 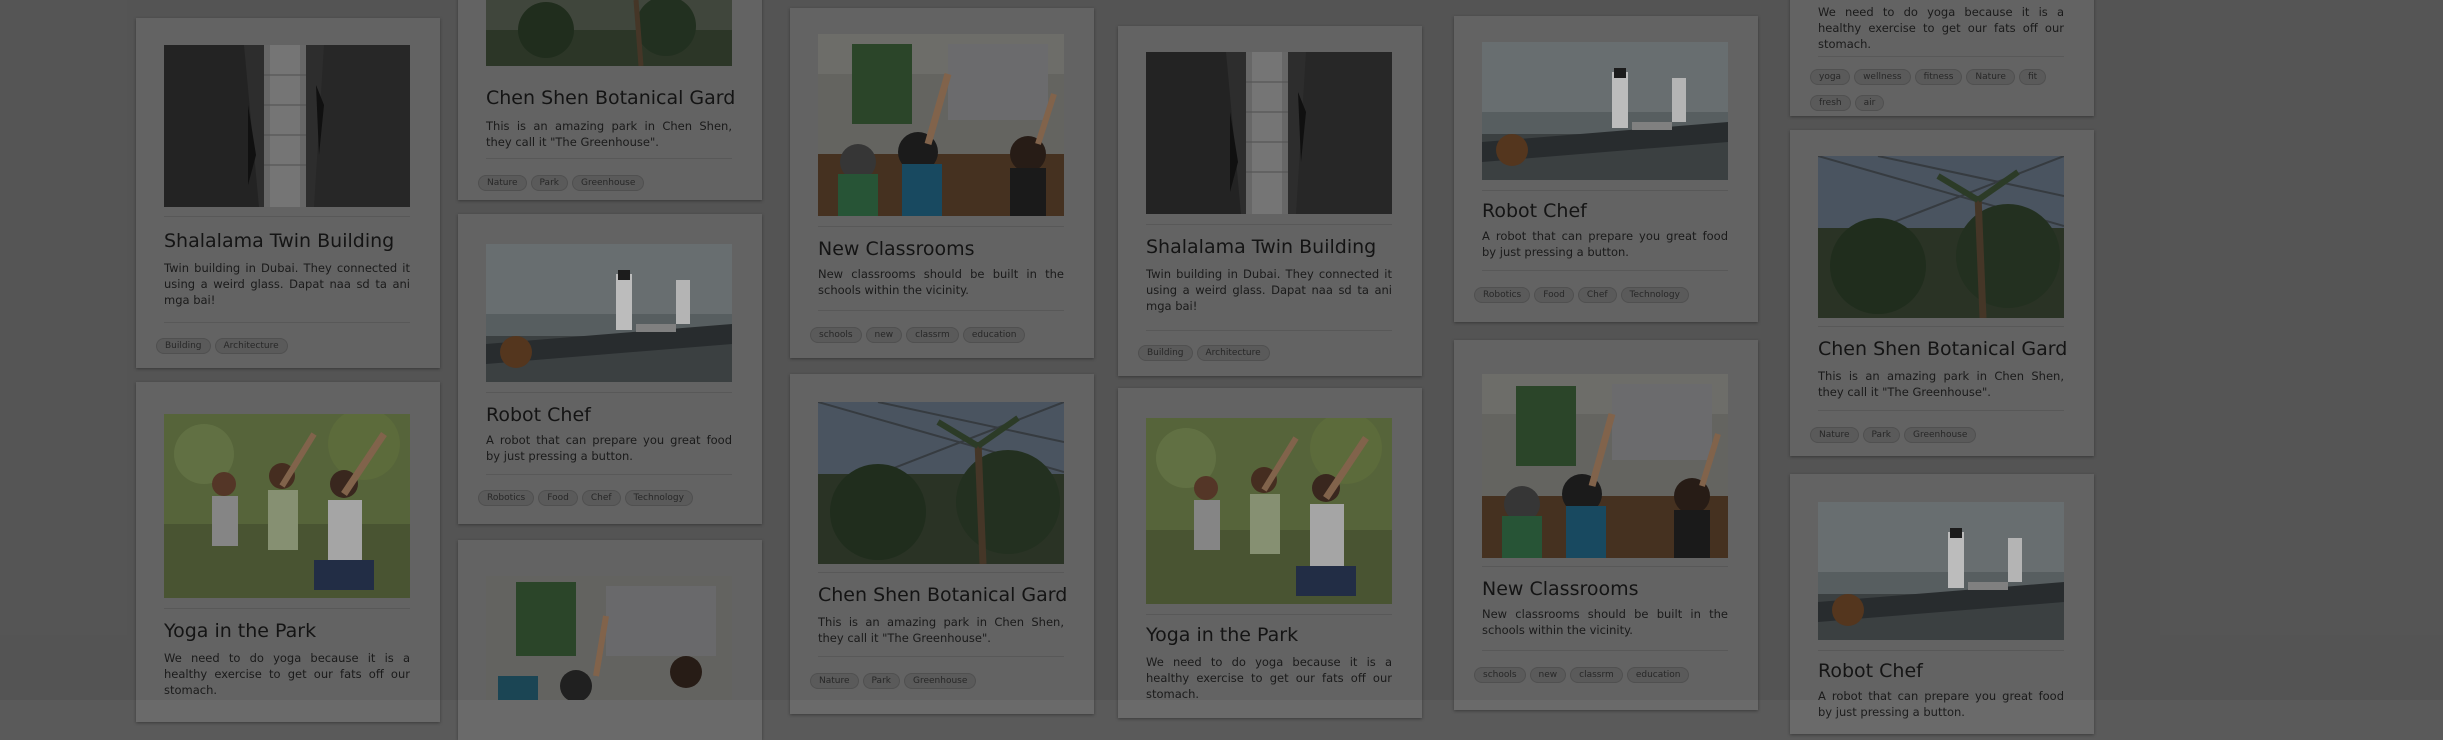 I want to click on tag-chip: fresh, so click(x=1830, y=103).